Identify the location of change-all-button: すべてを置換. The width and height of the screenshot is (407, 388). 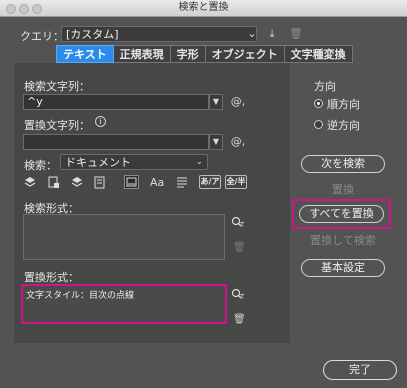
(341, 214).